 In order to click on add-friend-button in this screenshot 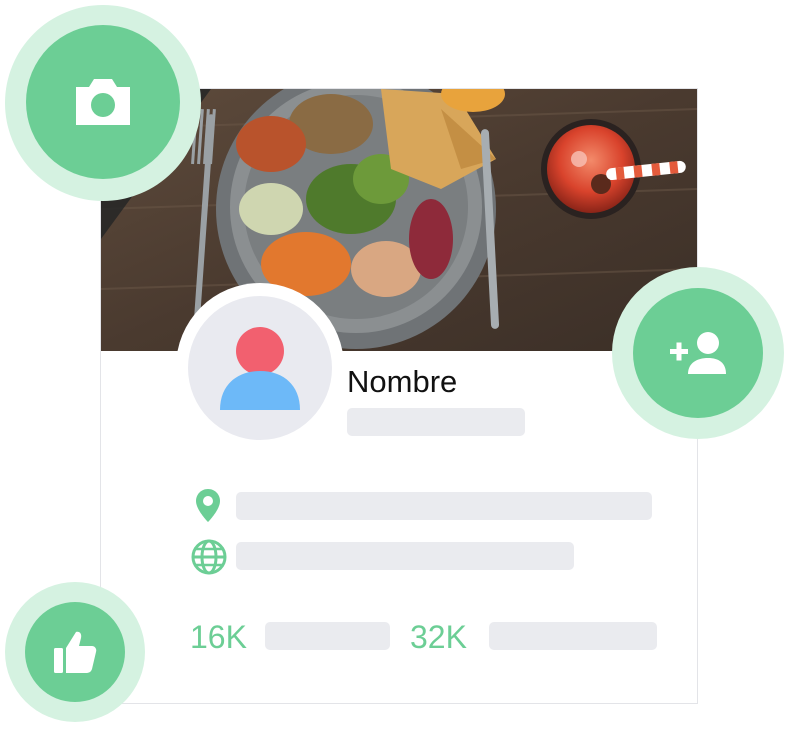, I will do `click(698, 353)`.